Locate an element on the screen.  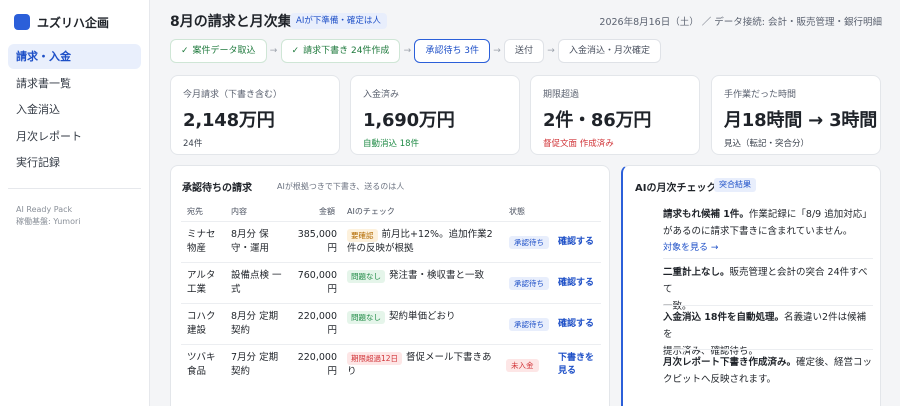
finding-heading: 月次レポート下書き作成済み。 is located at coordinates (730, 362).